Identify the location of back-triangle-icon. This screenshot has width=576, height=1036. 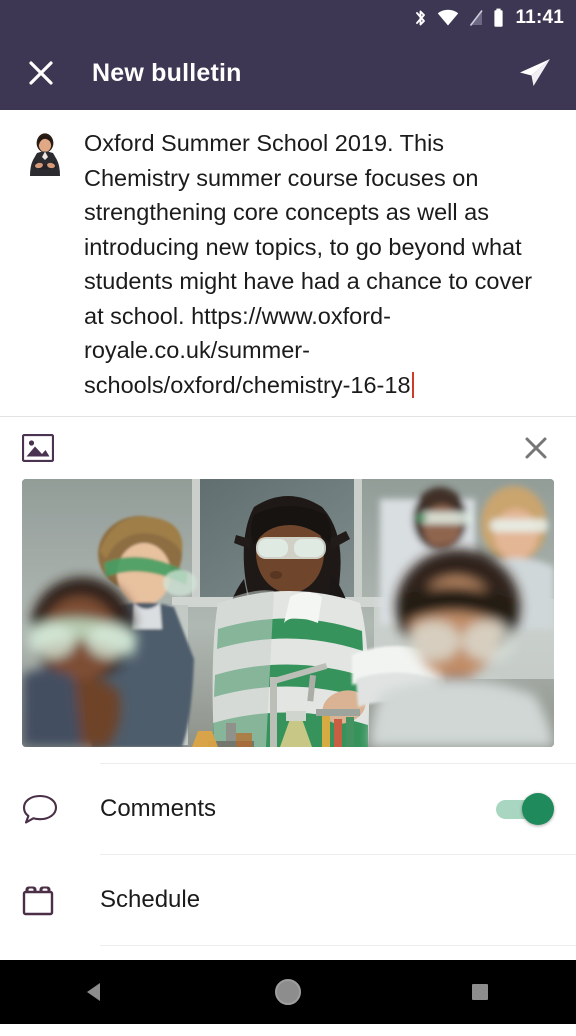
(93, 992).